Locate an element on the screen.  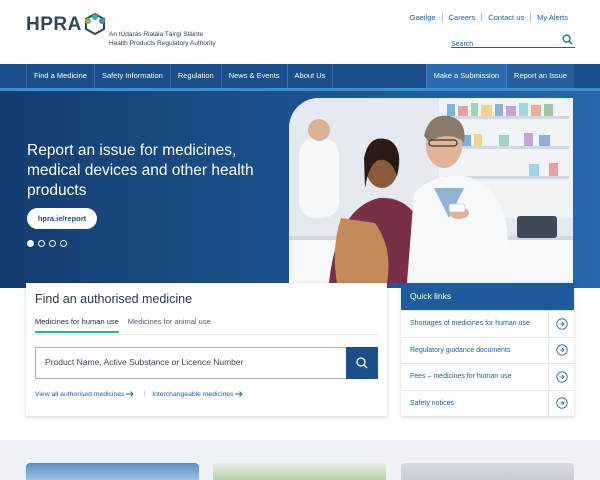
nav-make-a-submission: Make a Submission is located at coordinates (466, 76).